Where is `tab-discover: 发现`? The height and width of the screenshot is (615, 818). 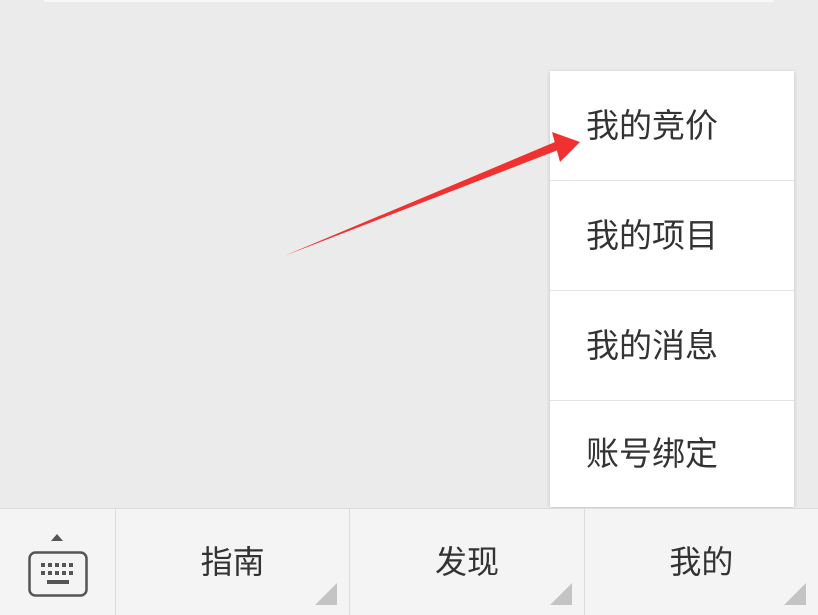 tab-discover: 发现 is located at coordinates (467, 562).